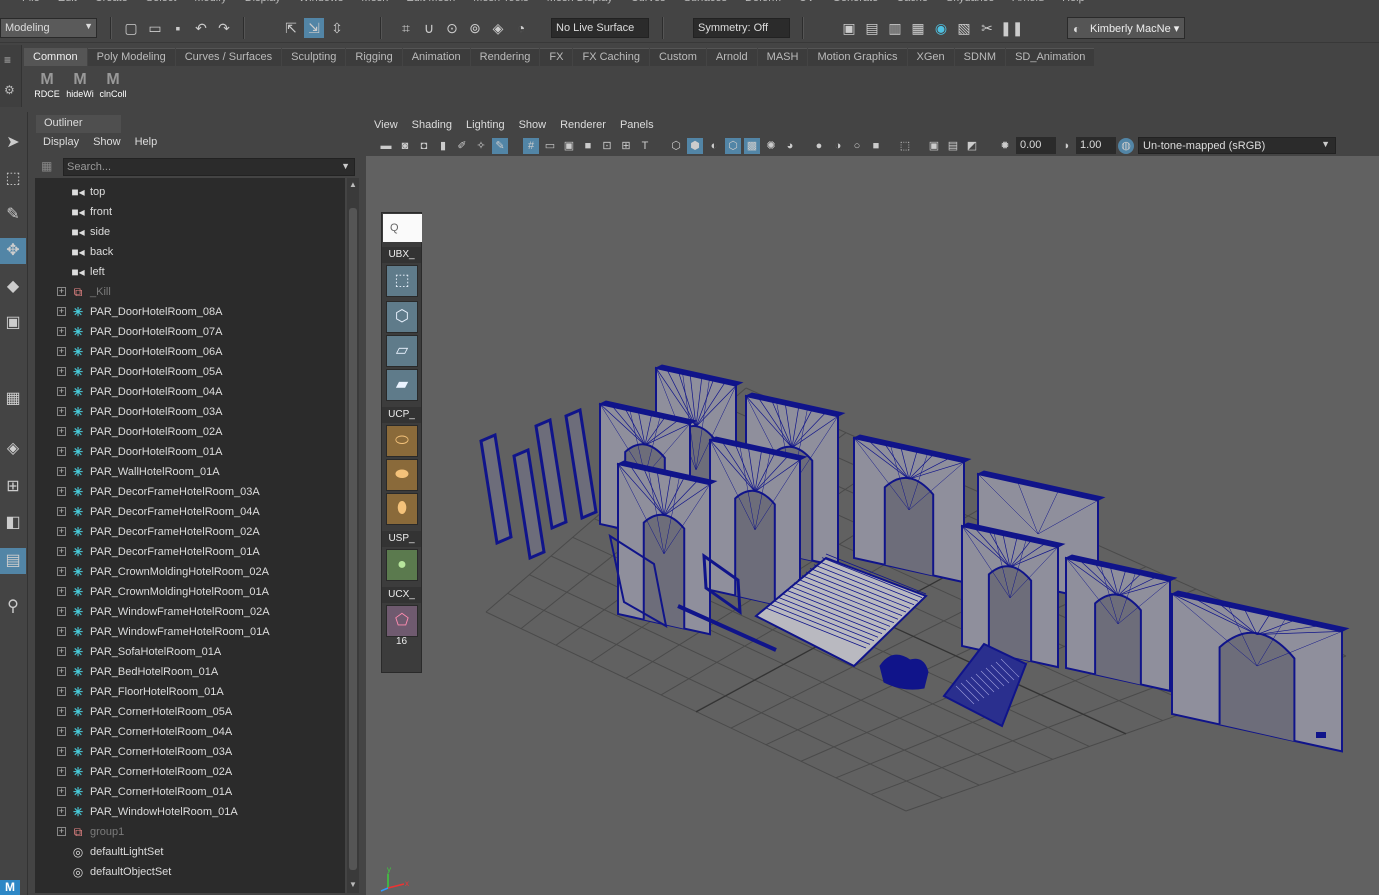 Image resolution: width=1379 pixels, height=895 pixels. Describe the element at coordinates (930, 57) in the screenshot. I see `shelf-tab: XGen` at that location.